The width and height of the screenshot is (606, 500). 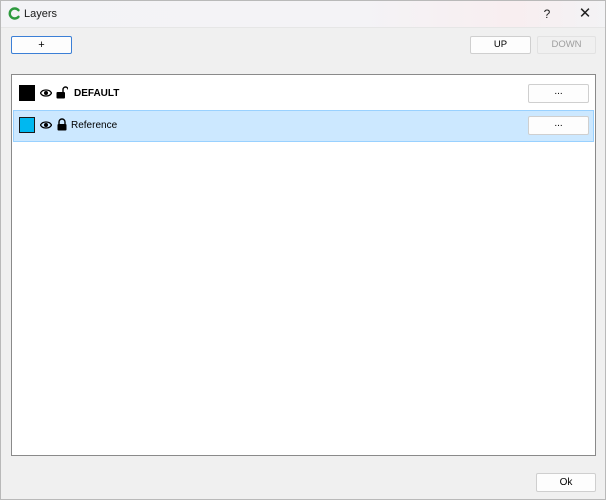 I want to click on ok-button: Ok, so click(x=566, y=482).